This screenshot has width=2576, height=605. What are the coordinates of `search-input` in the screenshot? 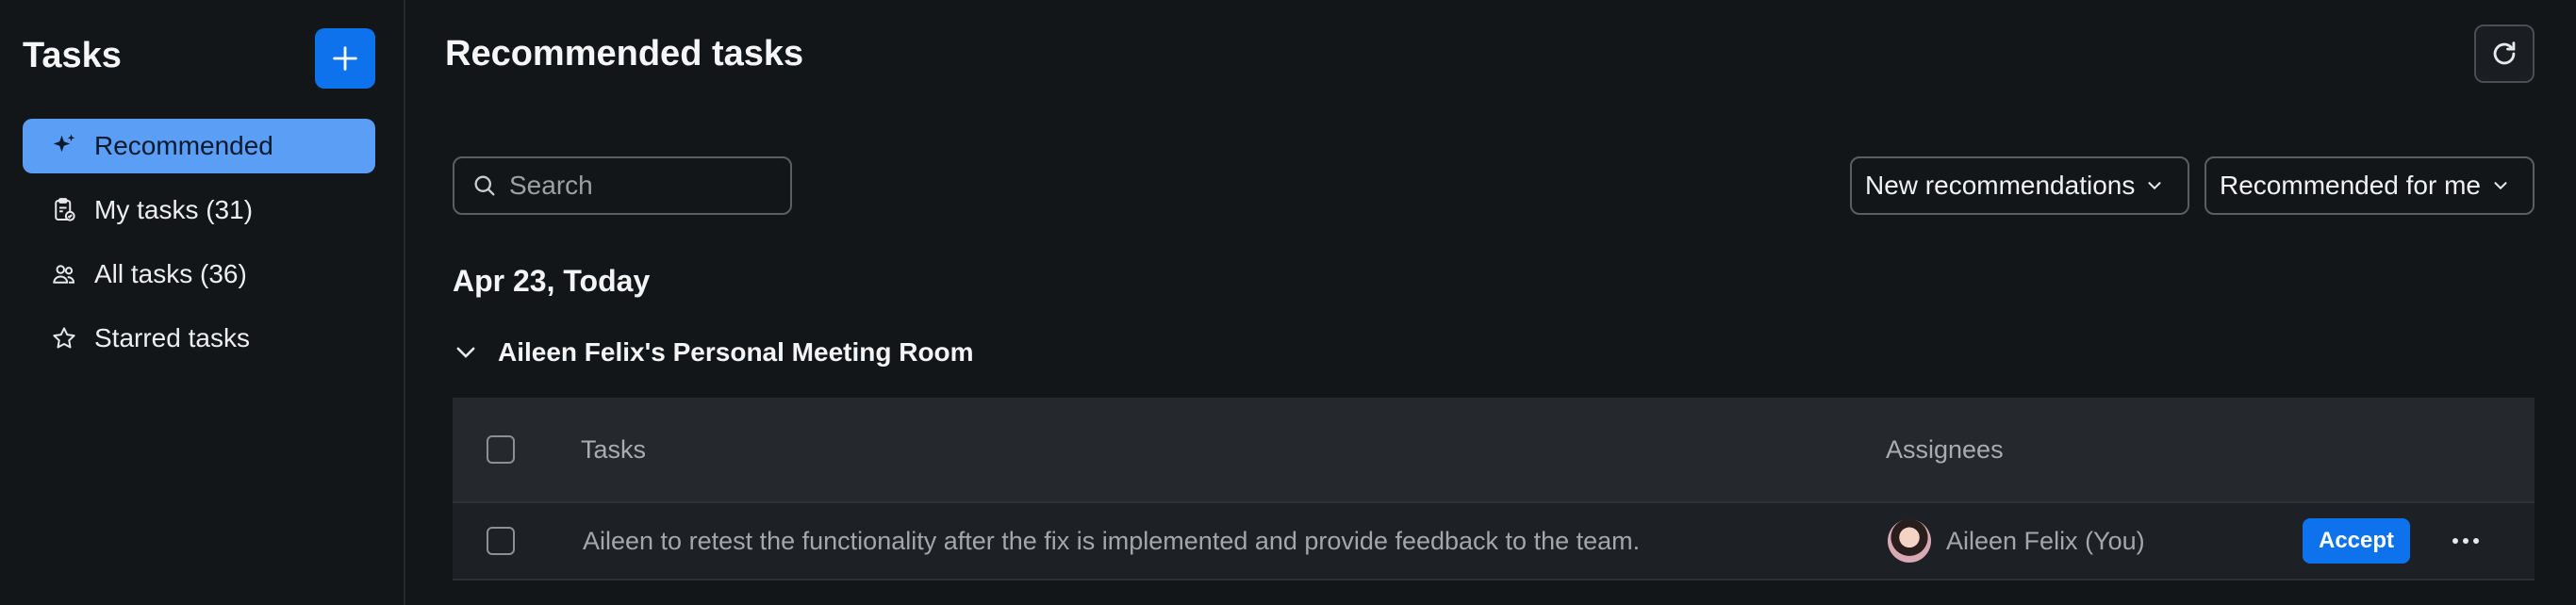 It's located at (641, 186).